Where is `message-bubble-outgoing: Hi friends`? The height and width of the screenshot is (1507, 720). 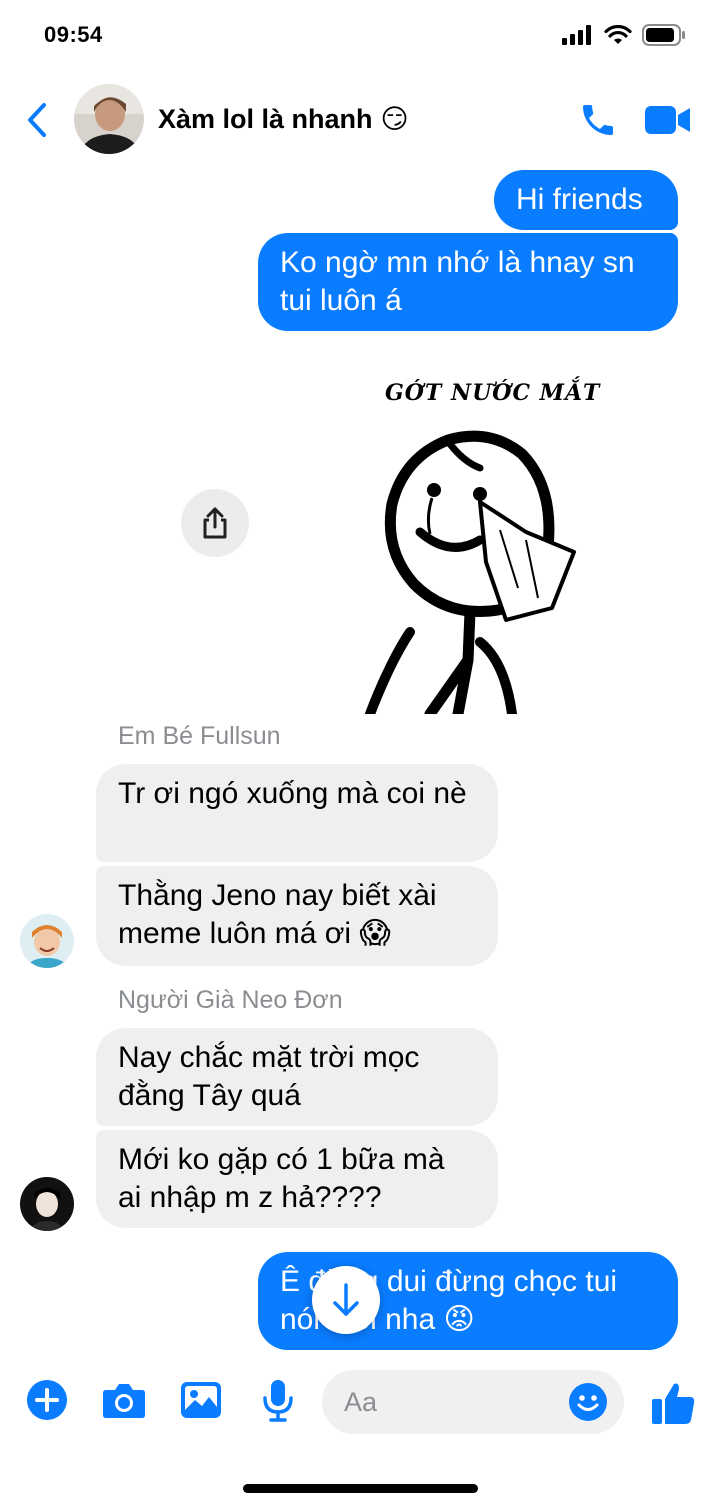
message-bubble-outgoing: Hi friends is located at coordinates (586, 200).